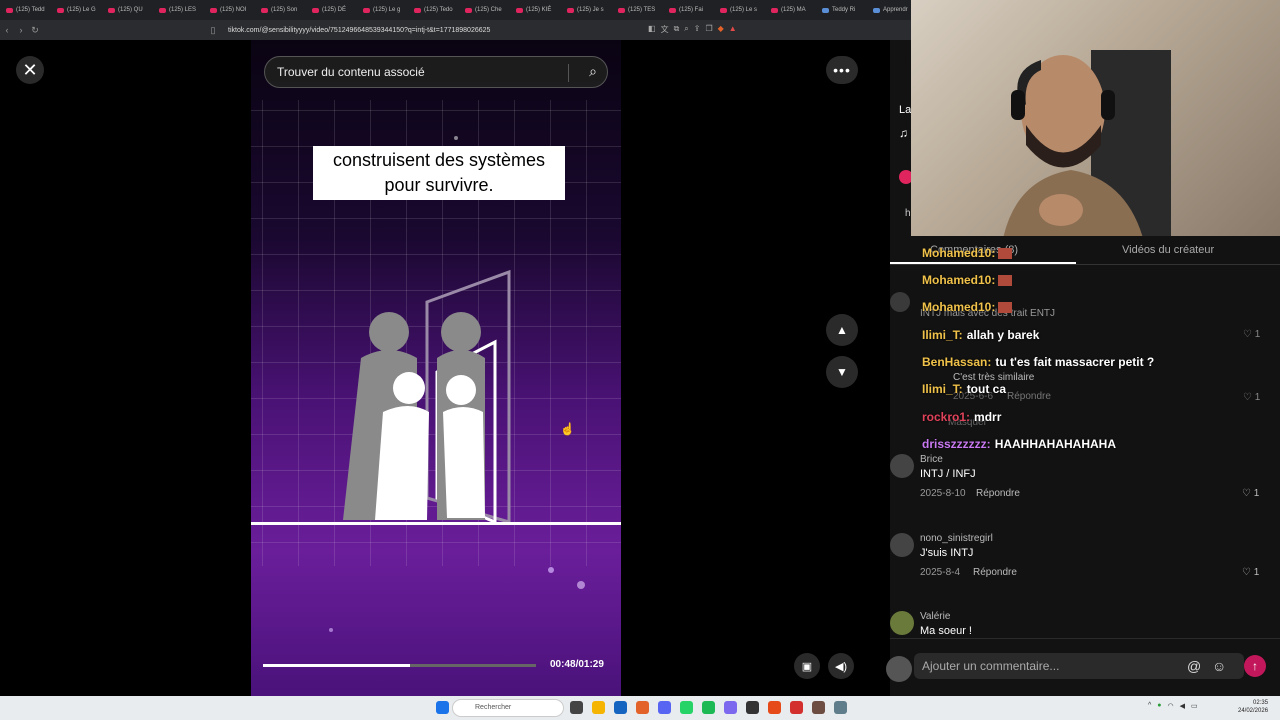 This screenshot has height=720, width=1280. I want to click on close-icon: ✕, so click(30, 69).